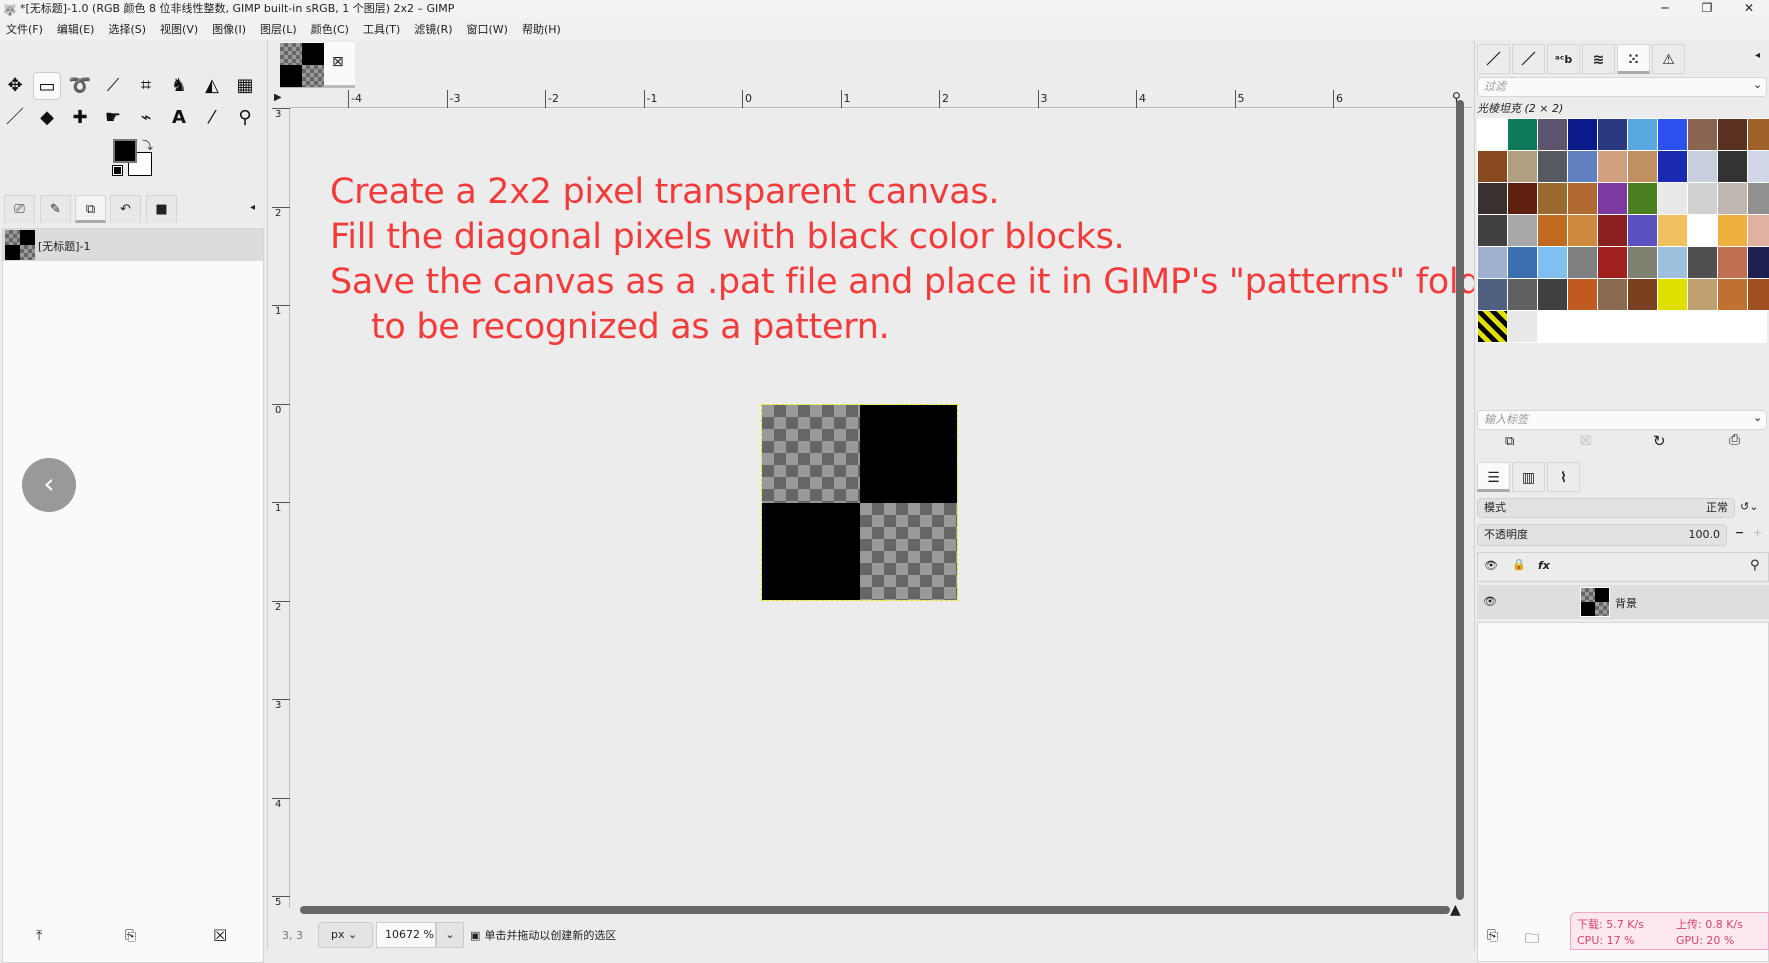 This screenshot has width=1769, height=963. Describe the element at coordinates (80, 118) in the screenshot. I see `heal-tool-icon: ✚` at that location.